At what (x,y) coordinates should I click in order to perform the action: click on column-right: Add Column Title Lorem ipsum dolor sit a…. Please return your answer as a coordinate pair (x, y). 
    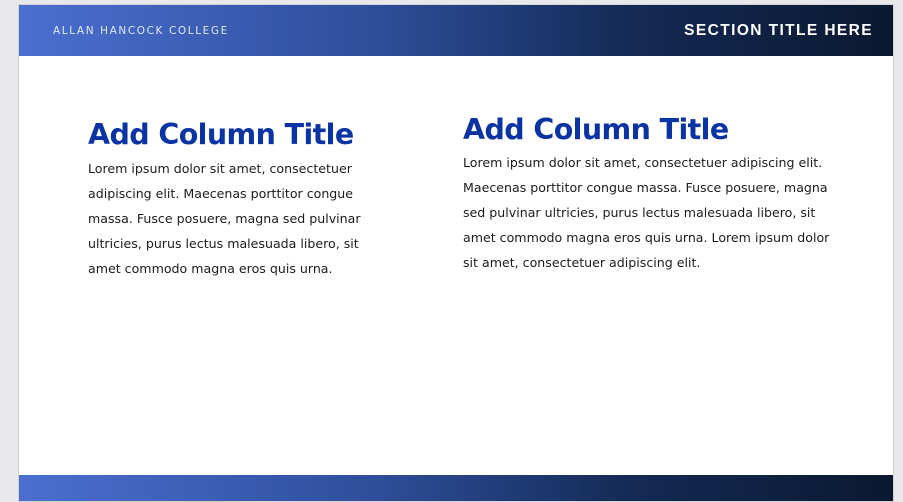
    Looking at the image, I should click on (648, 194).